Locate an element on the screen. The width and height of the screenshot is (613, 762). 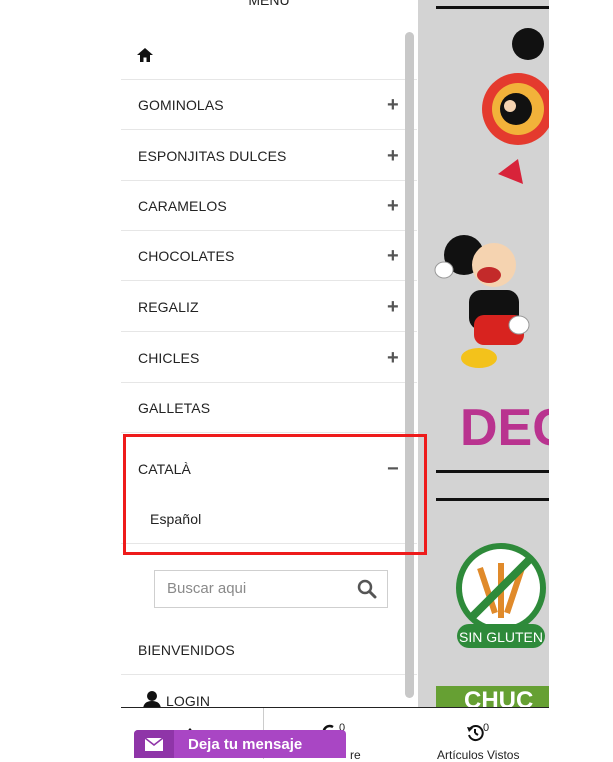
menu-item-chocolates: CHOCOLATES + is located at coordinates (269, 256).